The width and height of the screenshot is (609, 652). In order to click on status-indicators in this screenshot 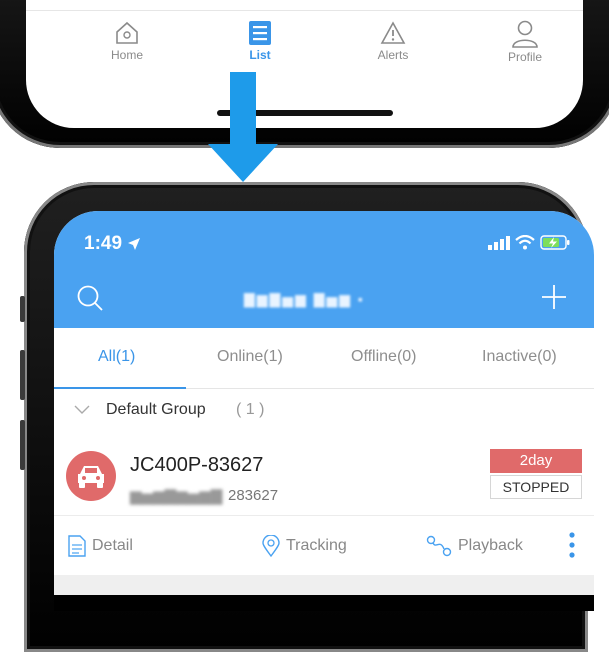, I will do `click(529, 242)`.